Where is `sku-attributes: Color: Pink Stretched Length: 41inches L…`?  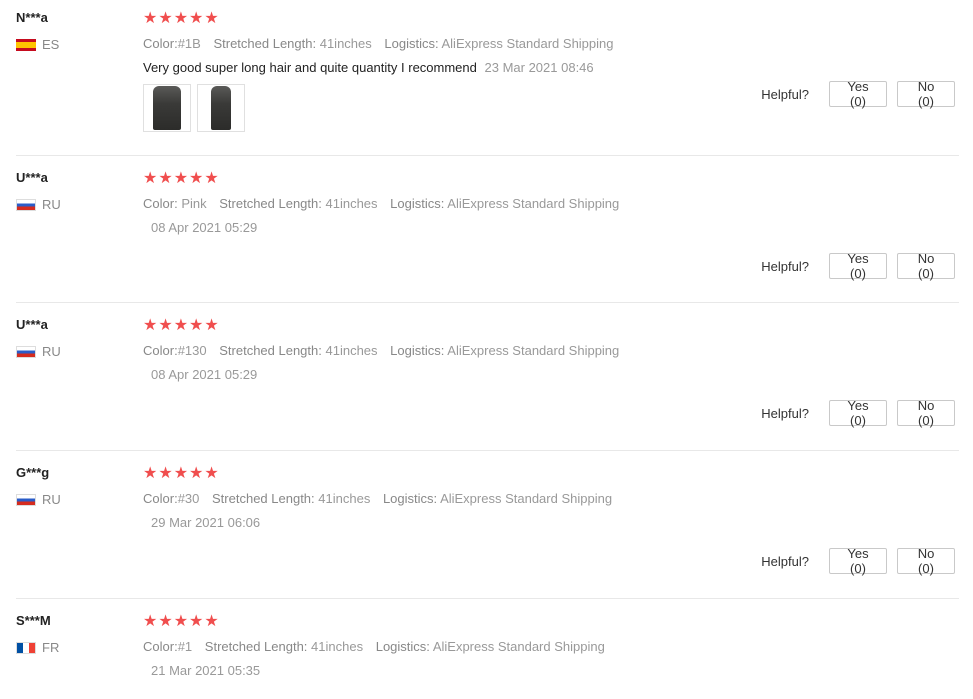 sku-attributes: Color: Pink Stretched Length: 41inches L… is located at coordinates (443, 203).